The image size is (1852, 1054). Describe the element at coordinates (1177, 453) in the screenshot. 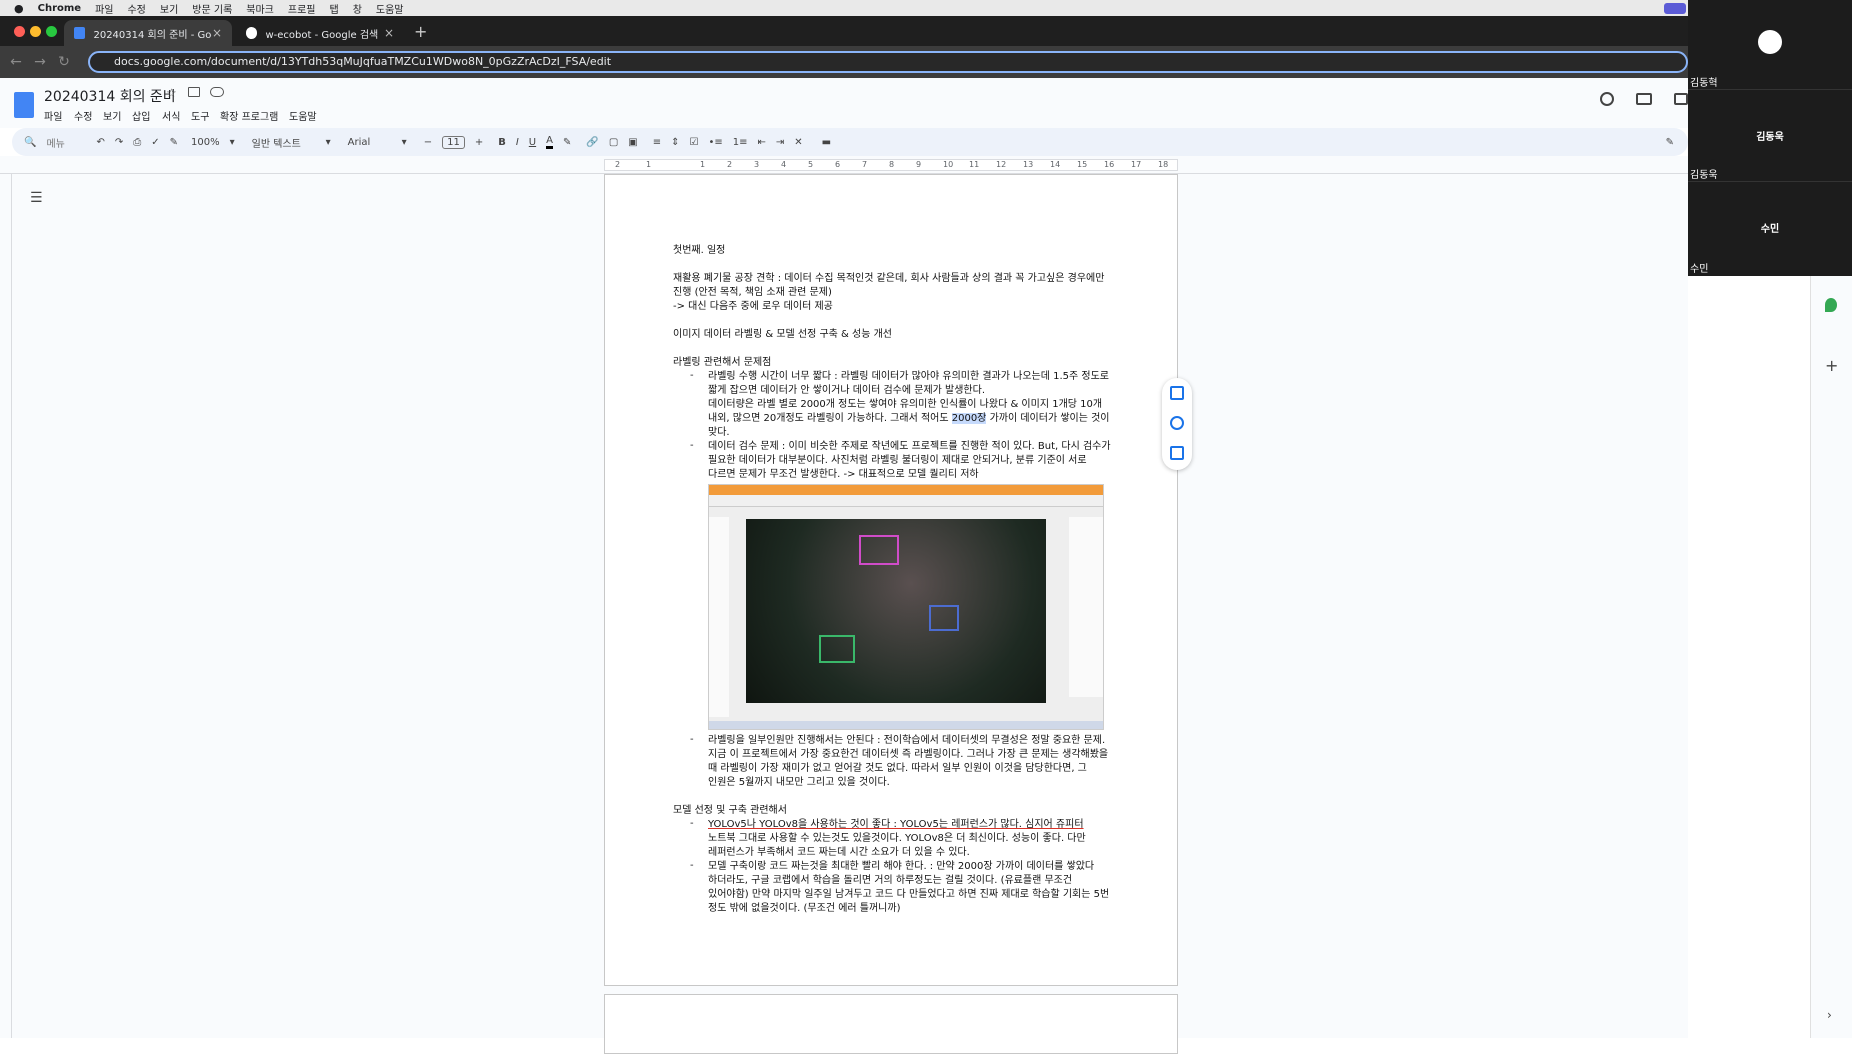

I see `suggest-edits-icon` at that location.